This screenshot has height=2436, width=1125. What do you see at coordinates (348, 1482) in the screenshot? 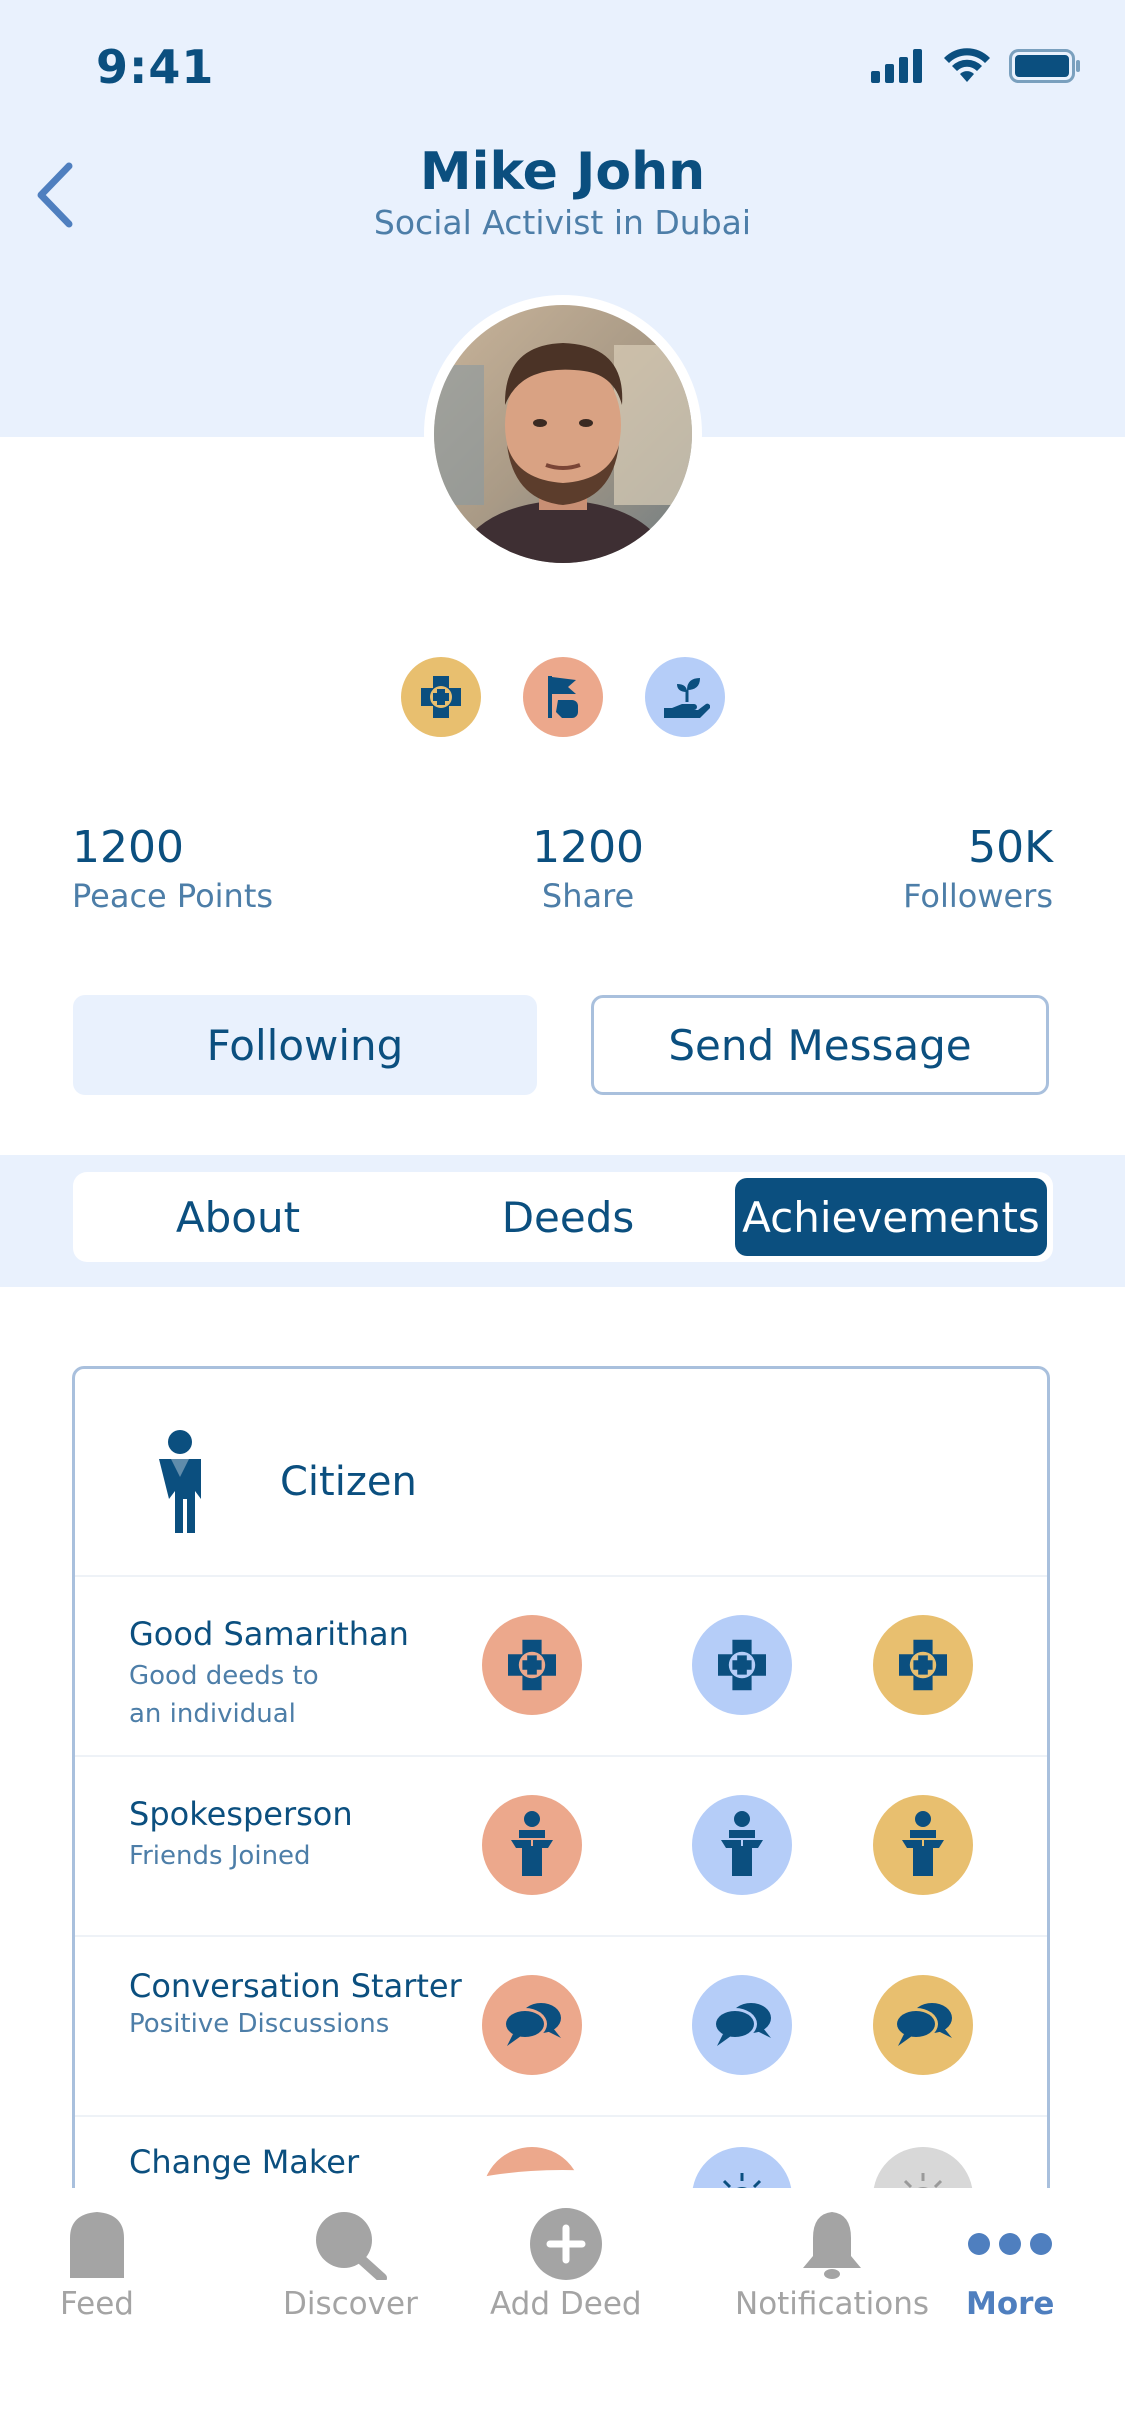
I see `level-name: Citizen` at bounding box center [348, 1482].